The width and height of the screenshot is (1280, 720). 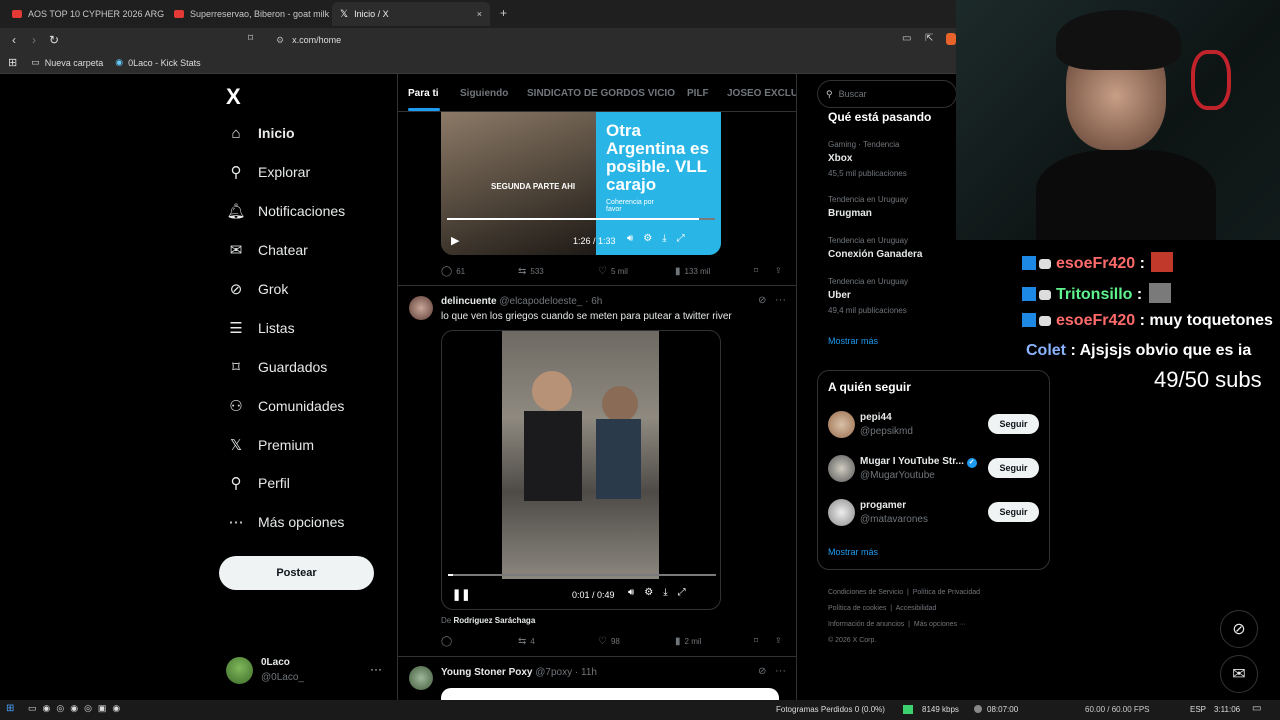 What do you see at coordinates (54, 40) in the screenshot?
I see `reload-icon: ↻` at bounding box center [54, 40].